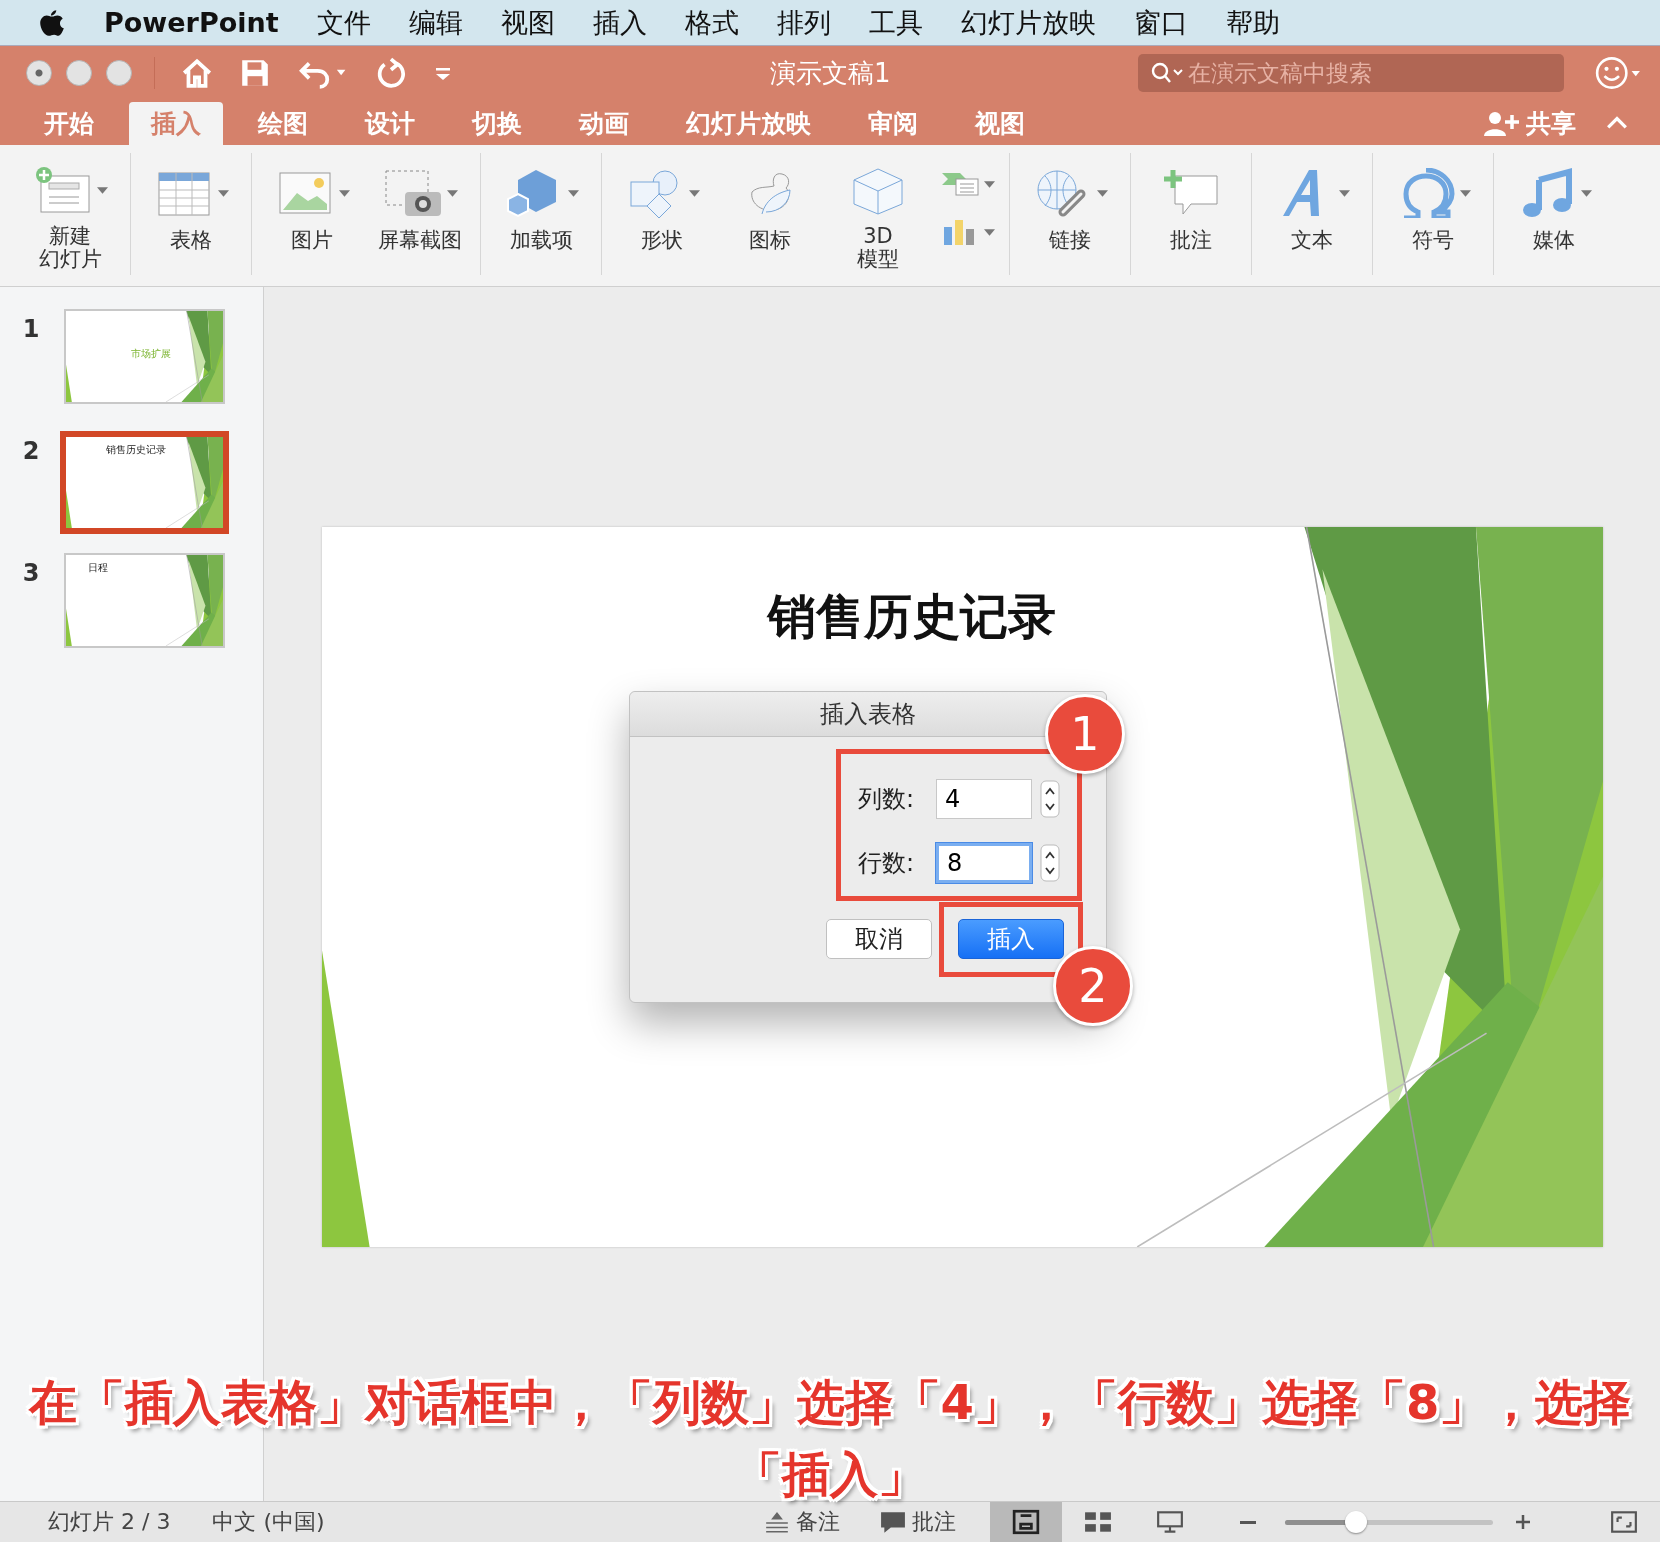 The image size is (1660, 1542). I want to click on home-icon, so click(197, 73).